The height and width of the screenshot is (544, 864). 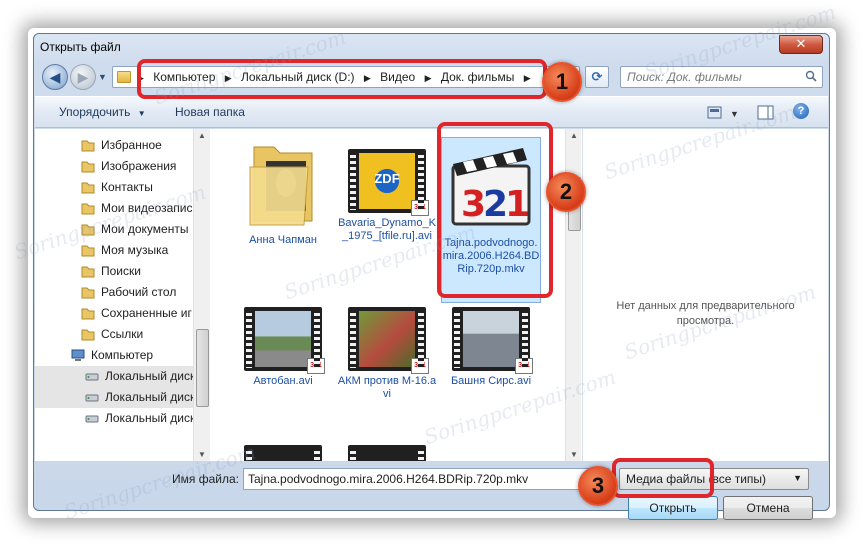 I want to click on sidebar-item: Ссылки, so click(x=114, y=334).